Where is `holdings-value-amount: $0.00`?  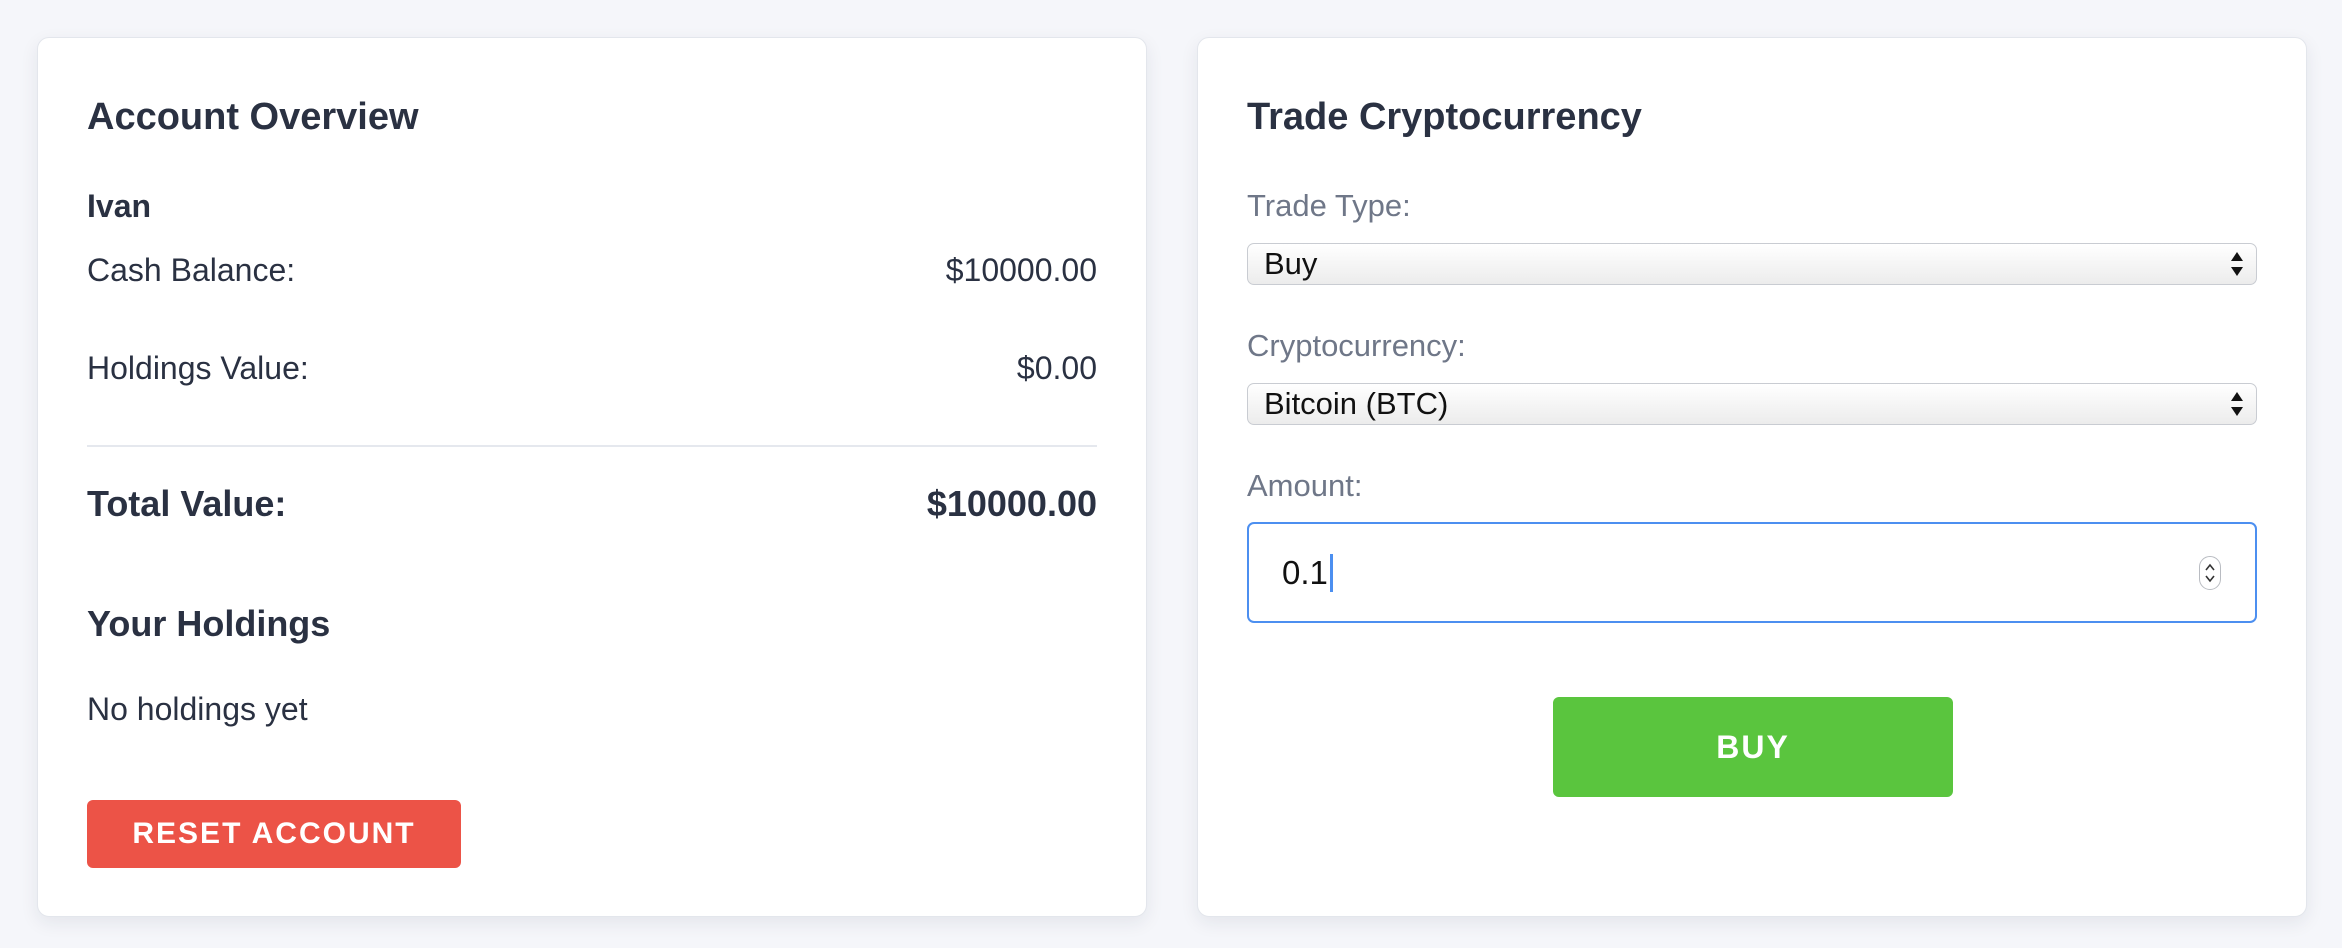 holdings-value-amount: $0.00 is located at coordinates (1056, 368).